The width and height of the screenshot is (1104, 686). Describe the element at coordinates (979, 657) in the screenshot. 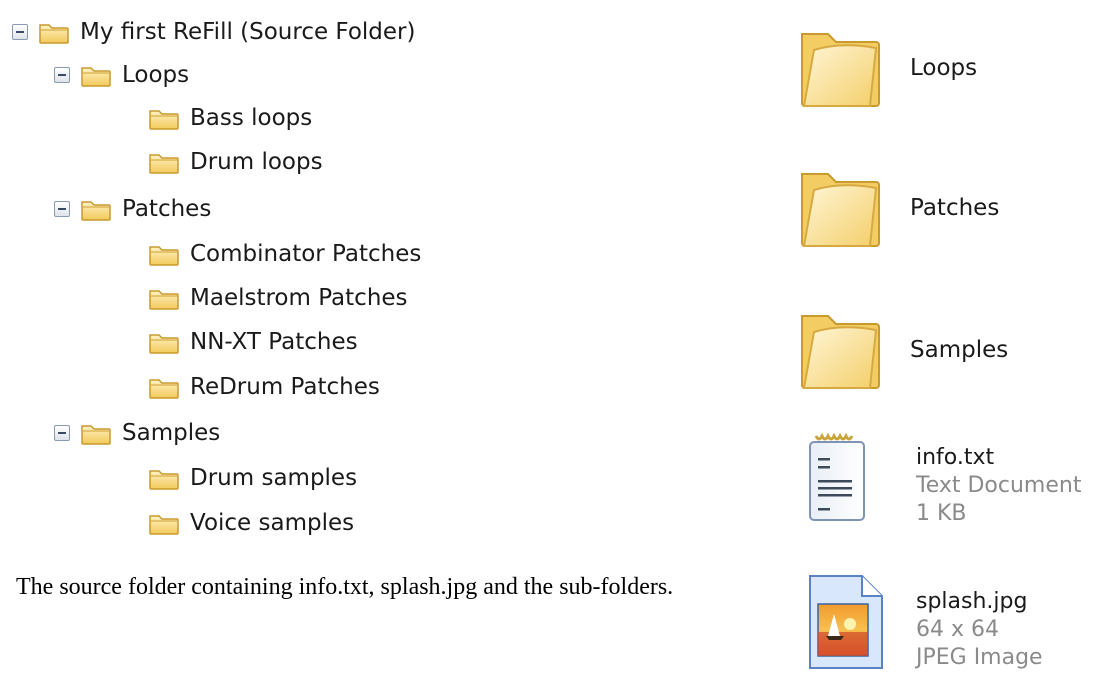

I see `file-type: JPEG Image` at that location.